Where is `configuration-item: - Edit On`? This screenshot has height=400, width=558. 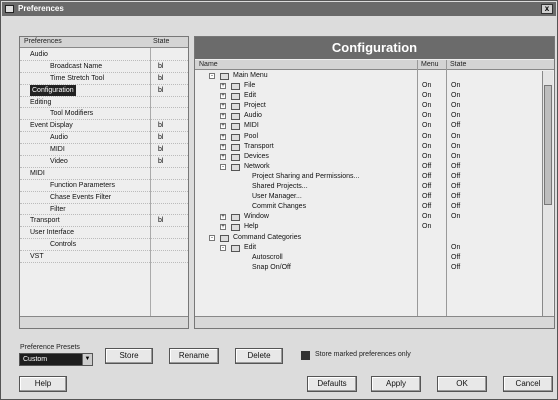
configuration-item: - Edit On is located at coordinates (367, 248).